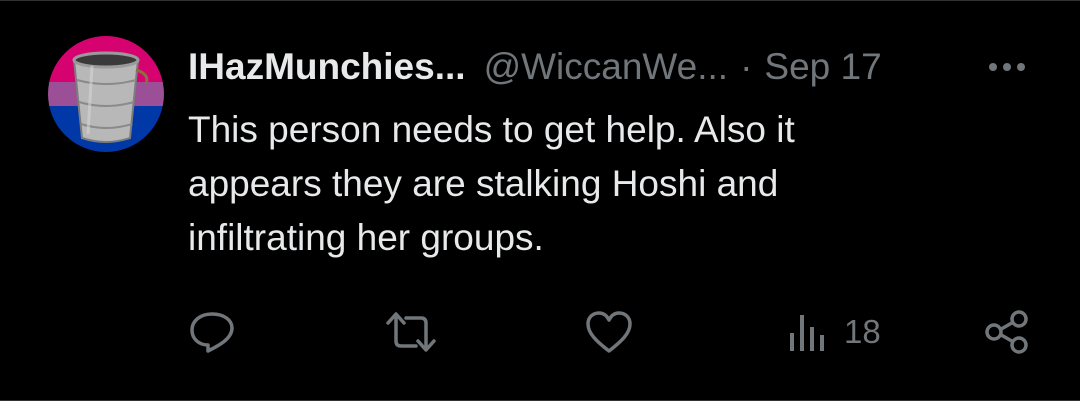 The height and width of the screenshot is (401, 1080). I want to click on reply-icon, so click(212, 332).